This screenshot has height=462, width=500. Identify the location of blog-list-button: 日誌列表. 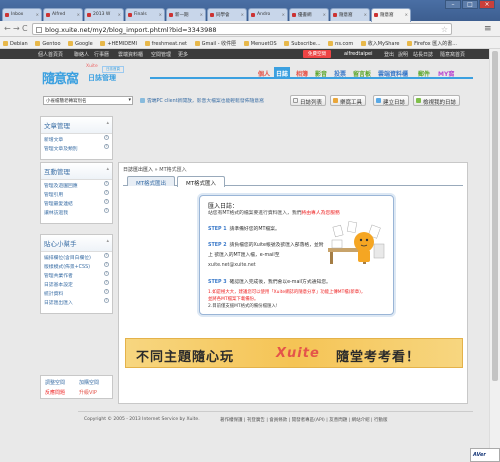
(308, 100).